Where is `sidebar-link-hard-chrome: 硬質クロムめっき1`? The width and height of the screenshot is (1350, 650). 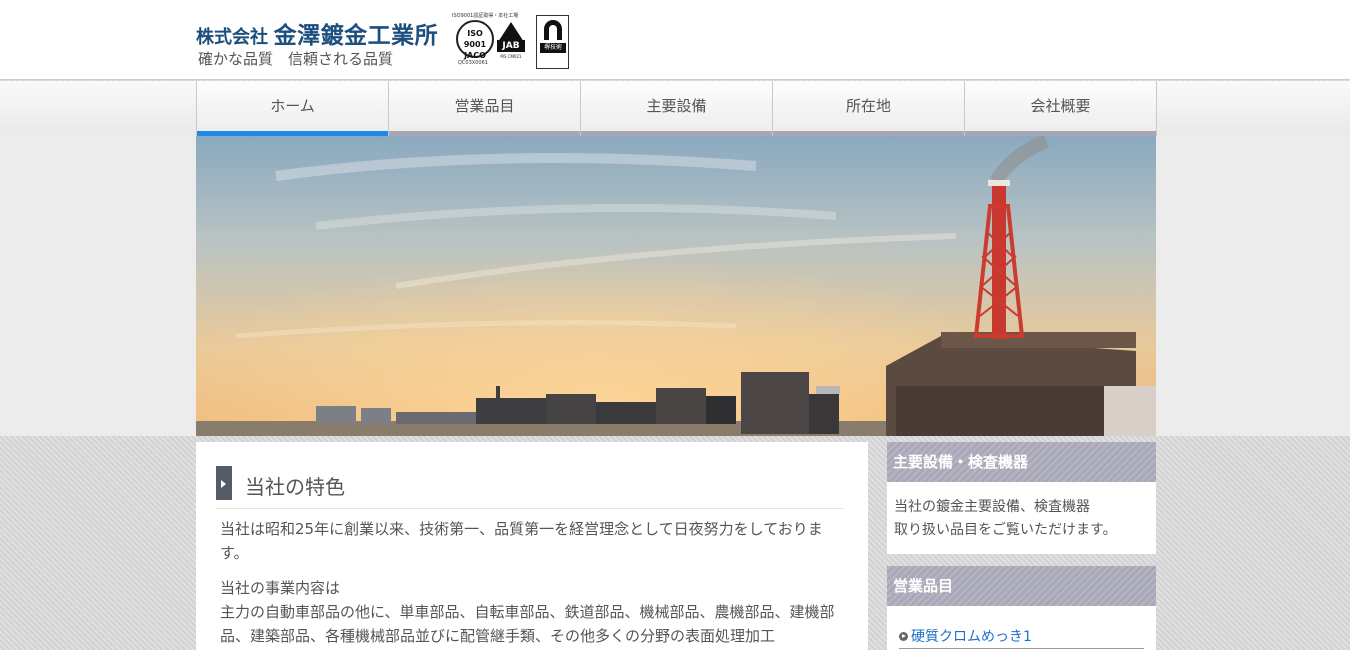 sidebar-link-hard-chrome: 硬質クロムめっき1 is located at coordinates (1021, 637).